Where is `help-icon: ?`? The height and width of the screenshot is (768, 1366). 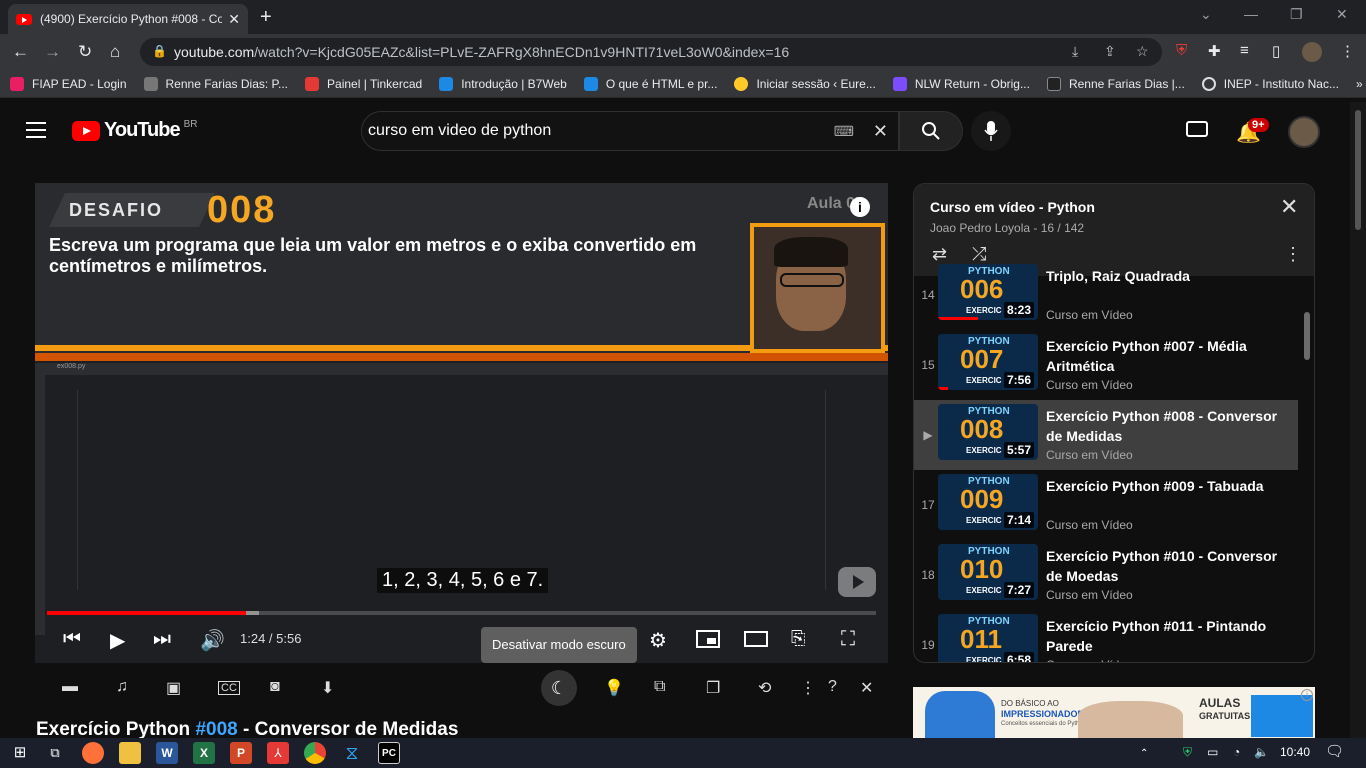 help-icon: ? is located at coordinates (832, 687).